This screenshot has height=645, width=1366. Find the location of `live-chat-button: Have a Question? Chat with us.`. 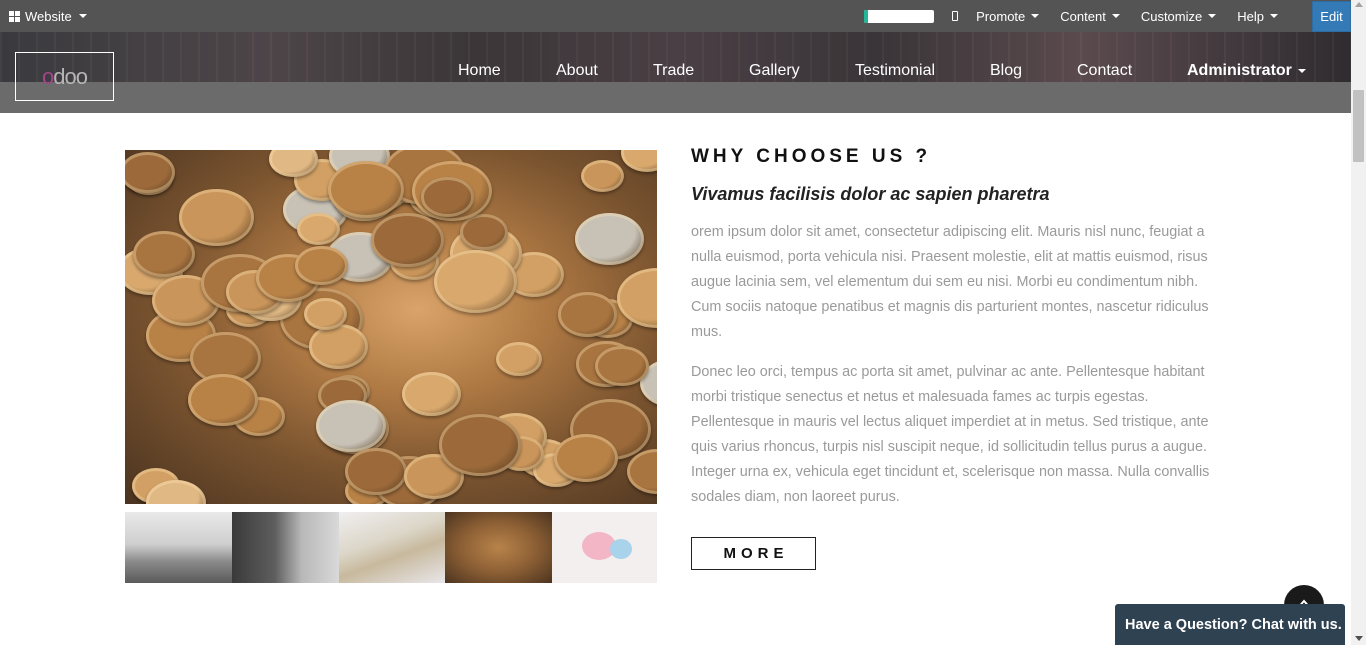

live-chat-button: Have a Question? Chat with us. is located at coordinates (1230, 624).